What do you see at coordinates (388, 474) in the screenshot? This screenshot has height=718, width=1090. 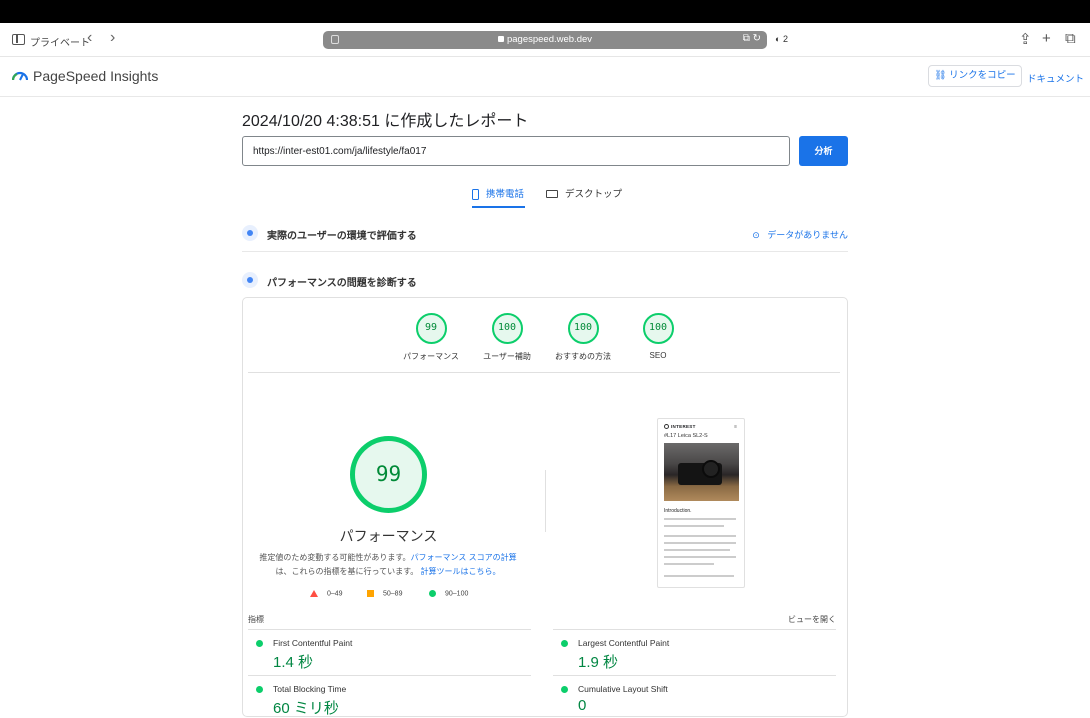 I see `performance-score-gauge: 99` at bounding box center [388, 474].